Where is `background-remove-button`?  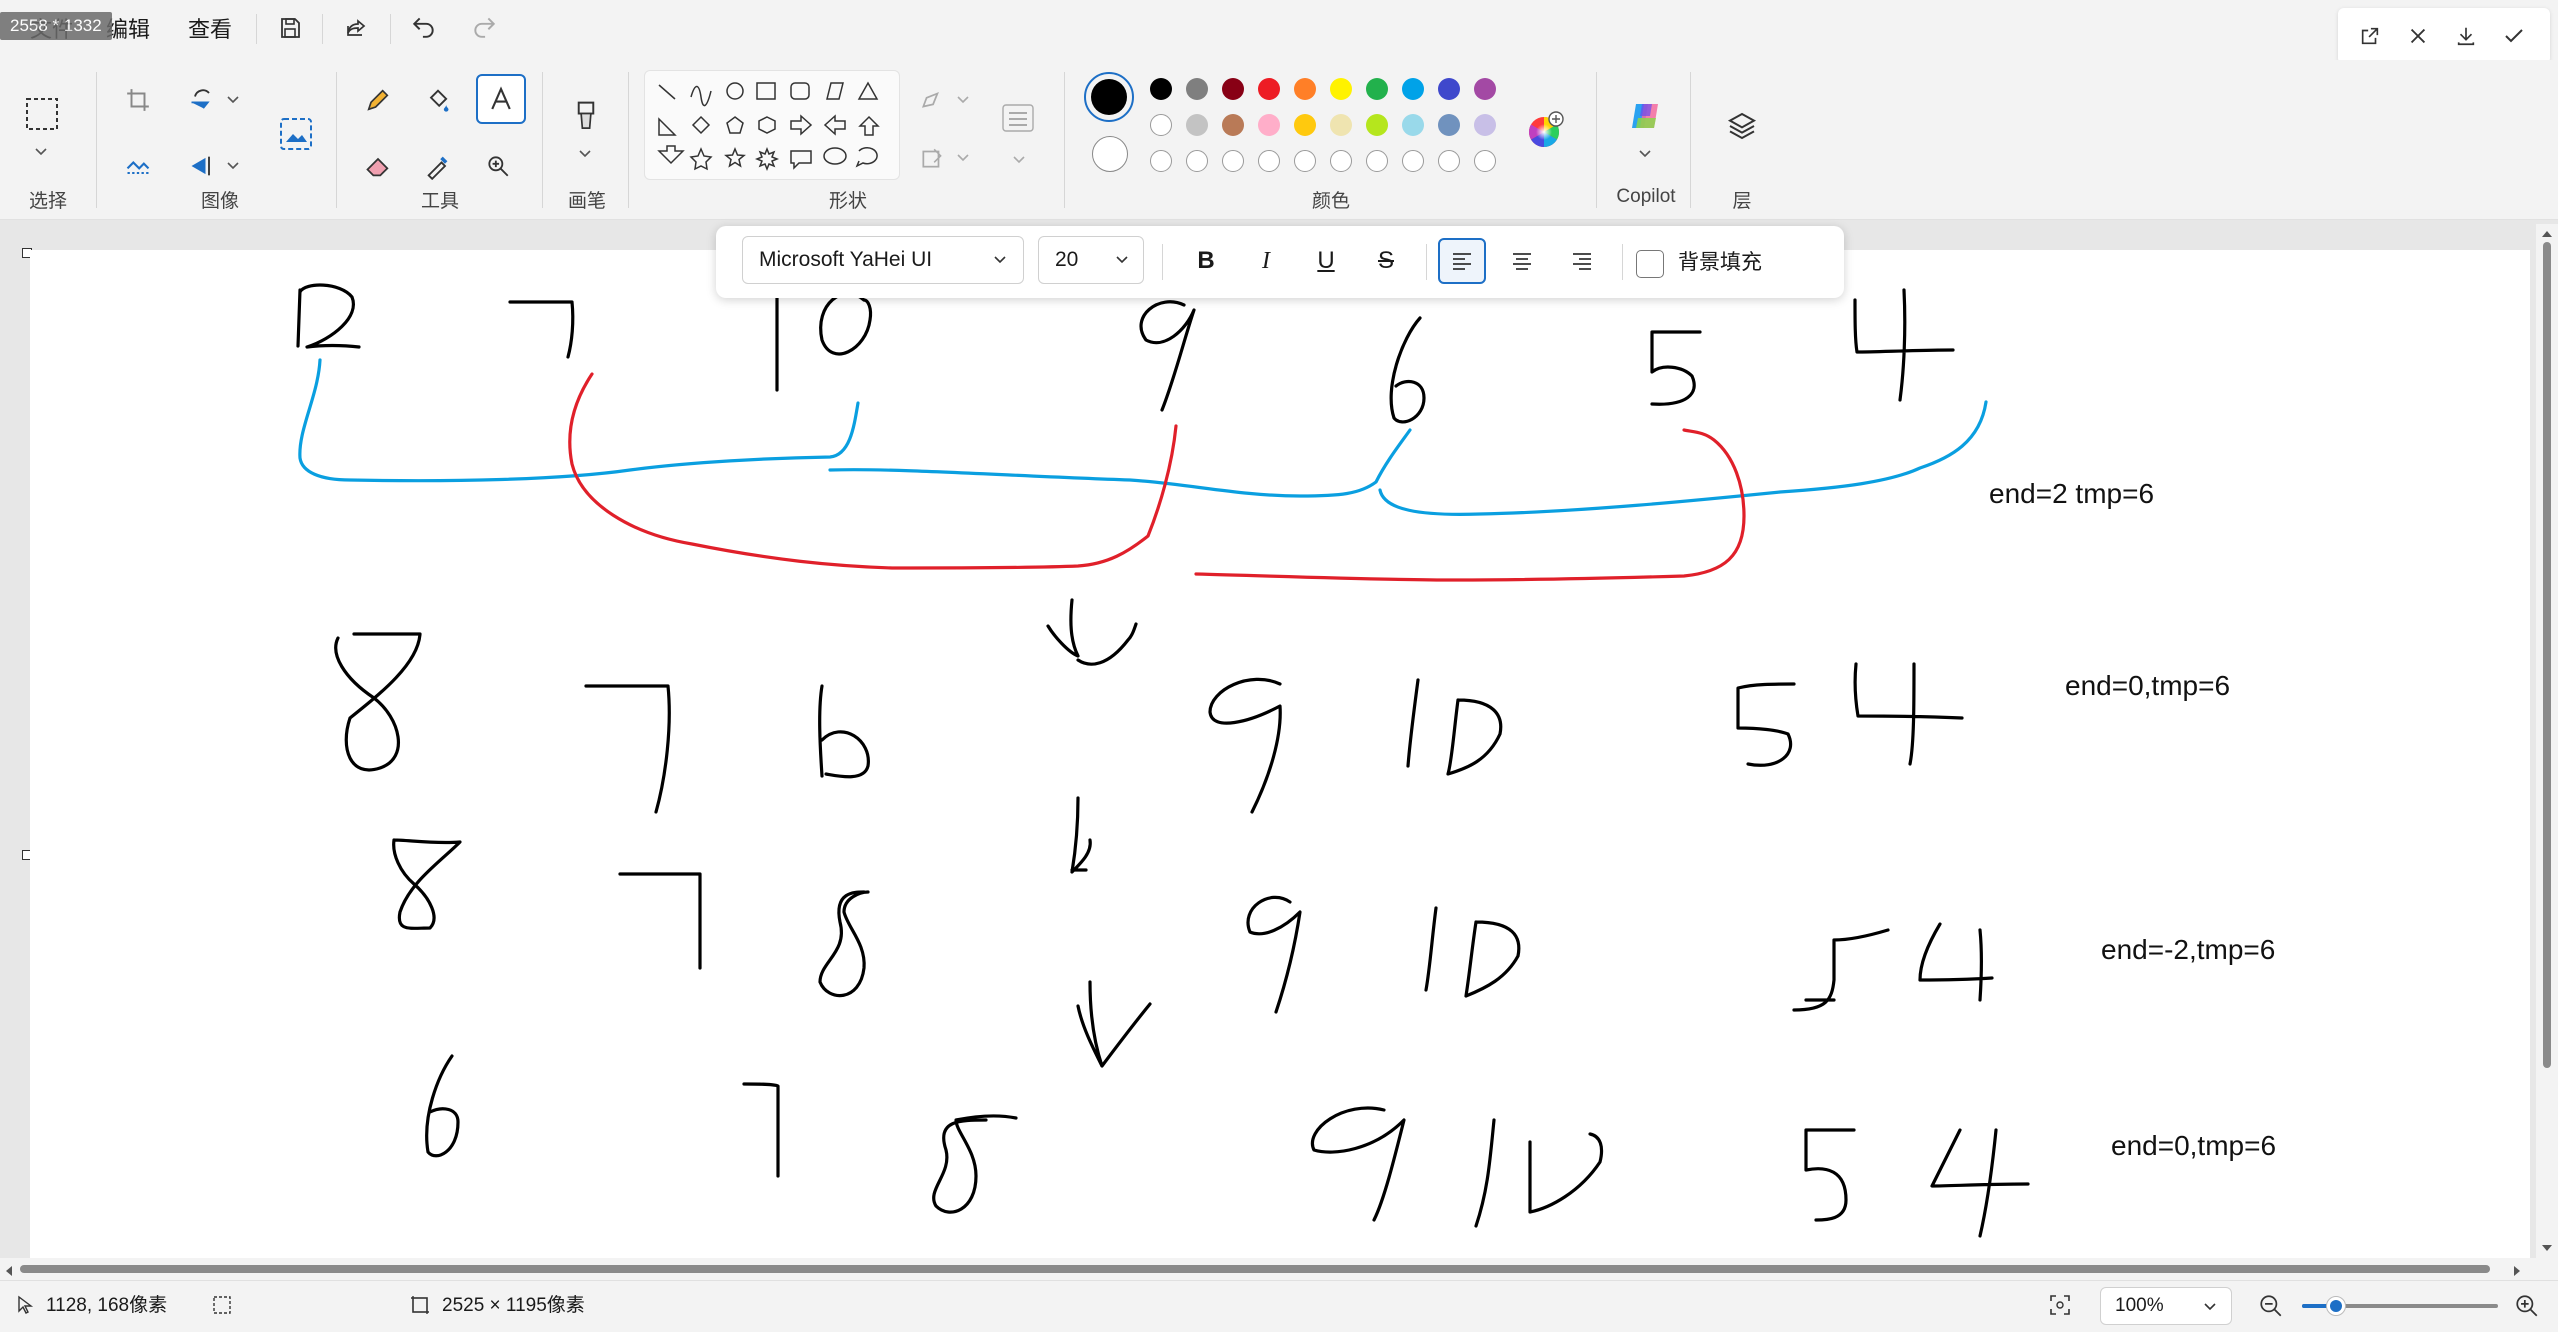 background-remove-button is located at coordinates (138, 166).